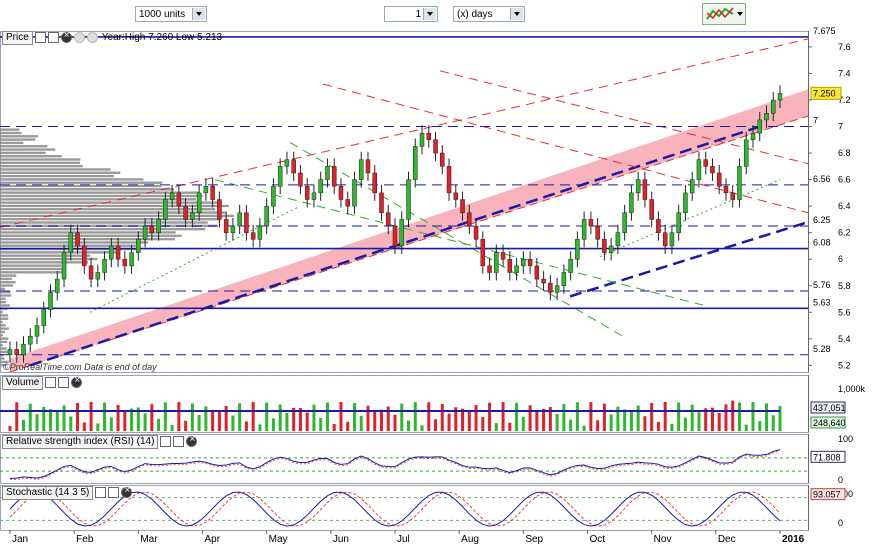 The height and width of the screenshot is (545, 880). I want to click on y-tick-label: 7.6, so click(844, 47).